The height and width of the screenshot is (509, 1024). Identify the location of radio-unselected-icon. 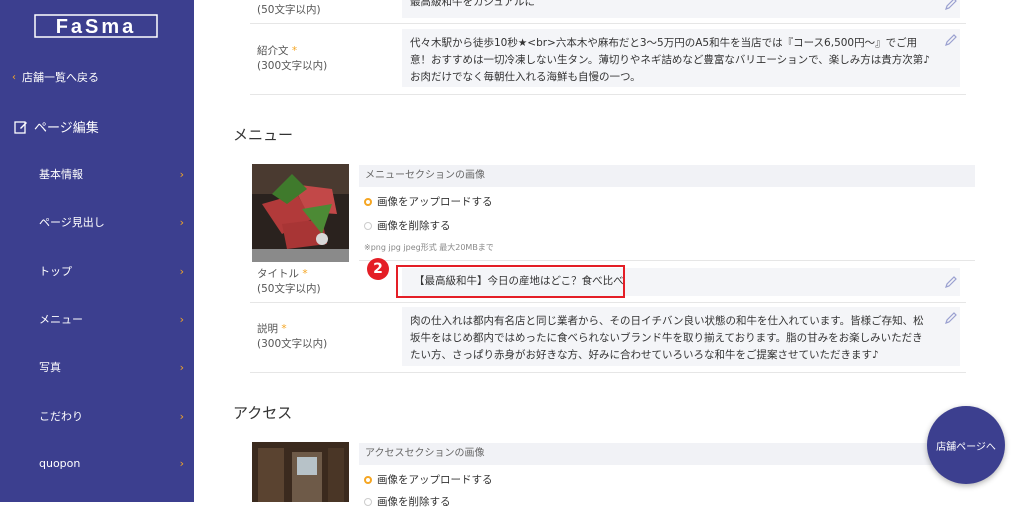
(368, 225).